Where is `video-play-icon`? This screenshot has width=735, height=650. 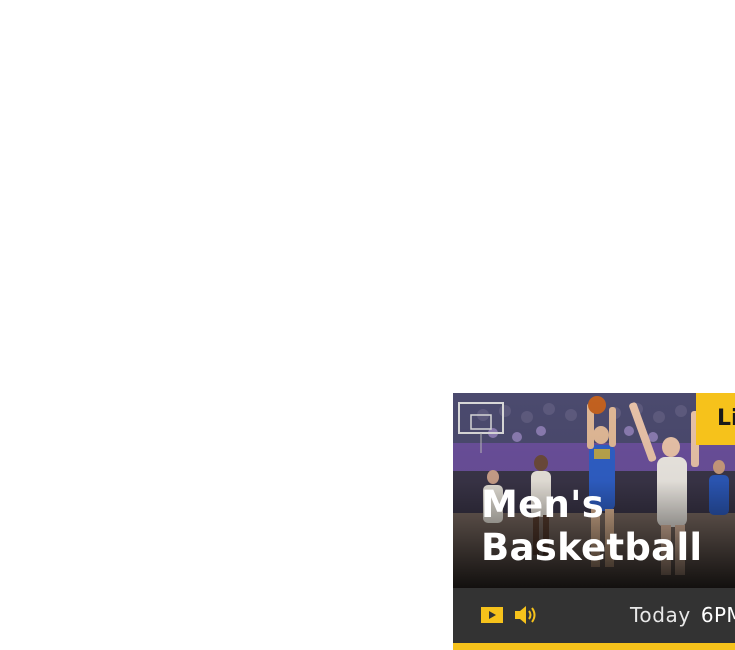 video-play-icon is located at coordinates (493, 615).